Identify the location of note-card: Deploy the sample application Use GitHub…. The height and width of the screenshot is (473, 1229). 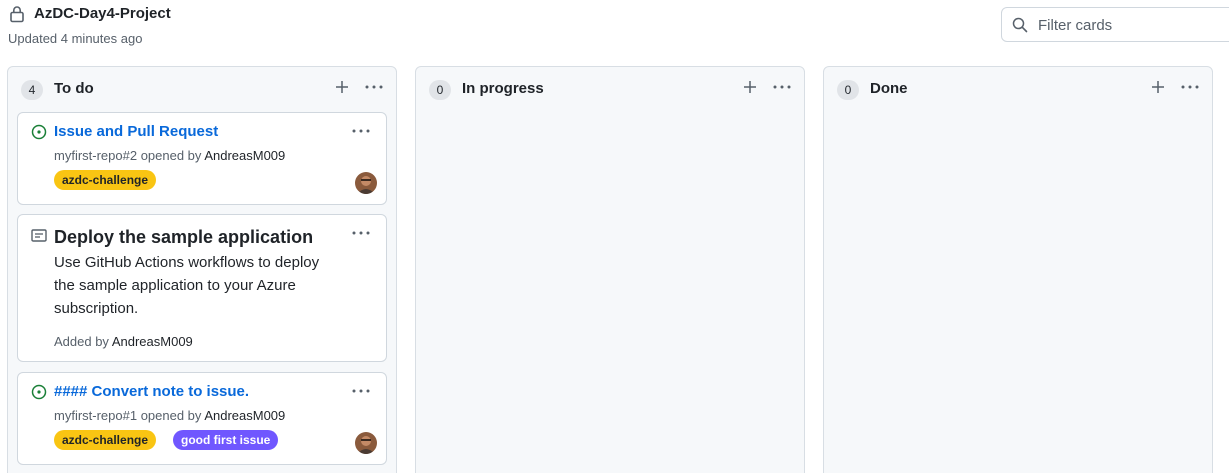
(202, 288).